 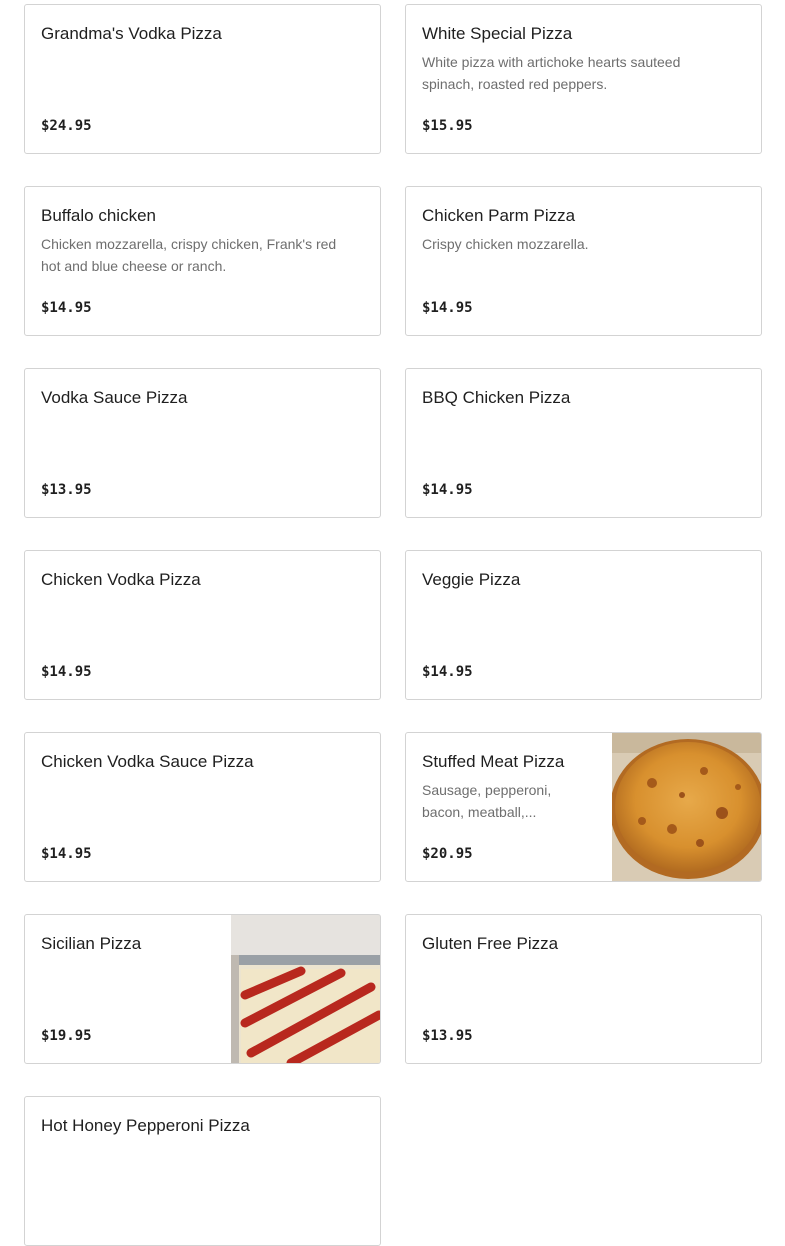 What do you see at coordinates (98, 215) in the screenshot?
I see `item-name: Buffalo chicken` at bounding box center [98, 215].